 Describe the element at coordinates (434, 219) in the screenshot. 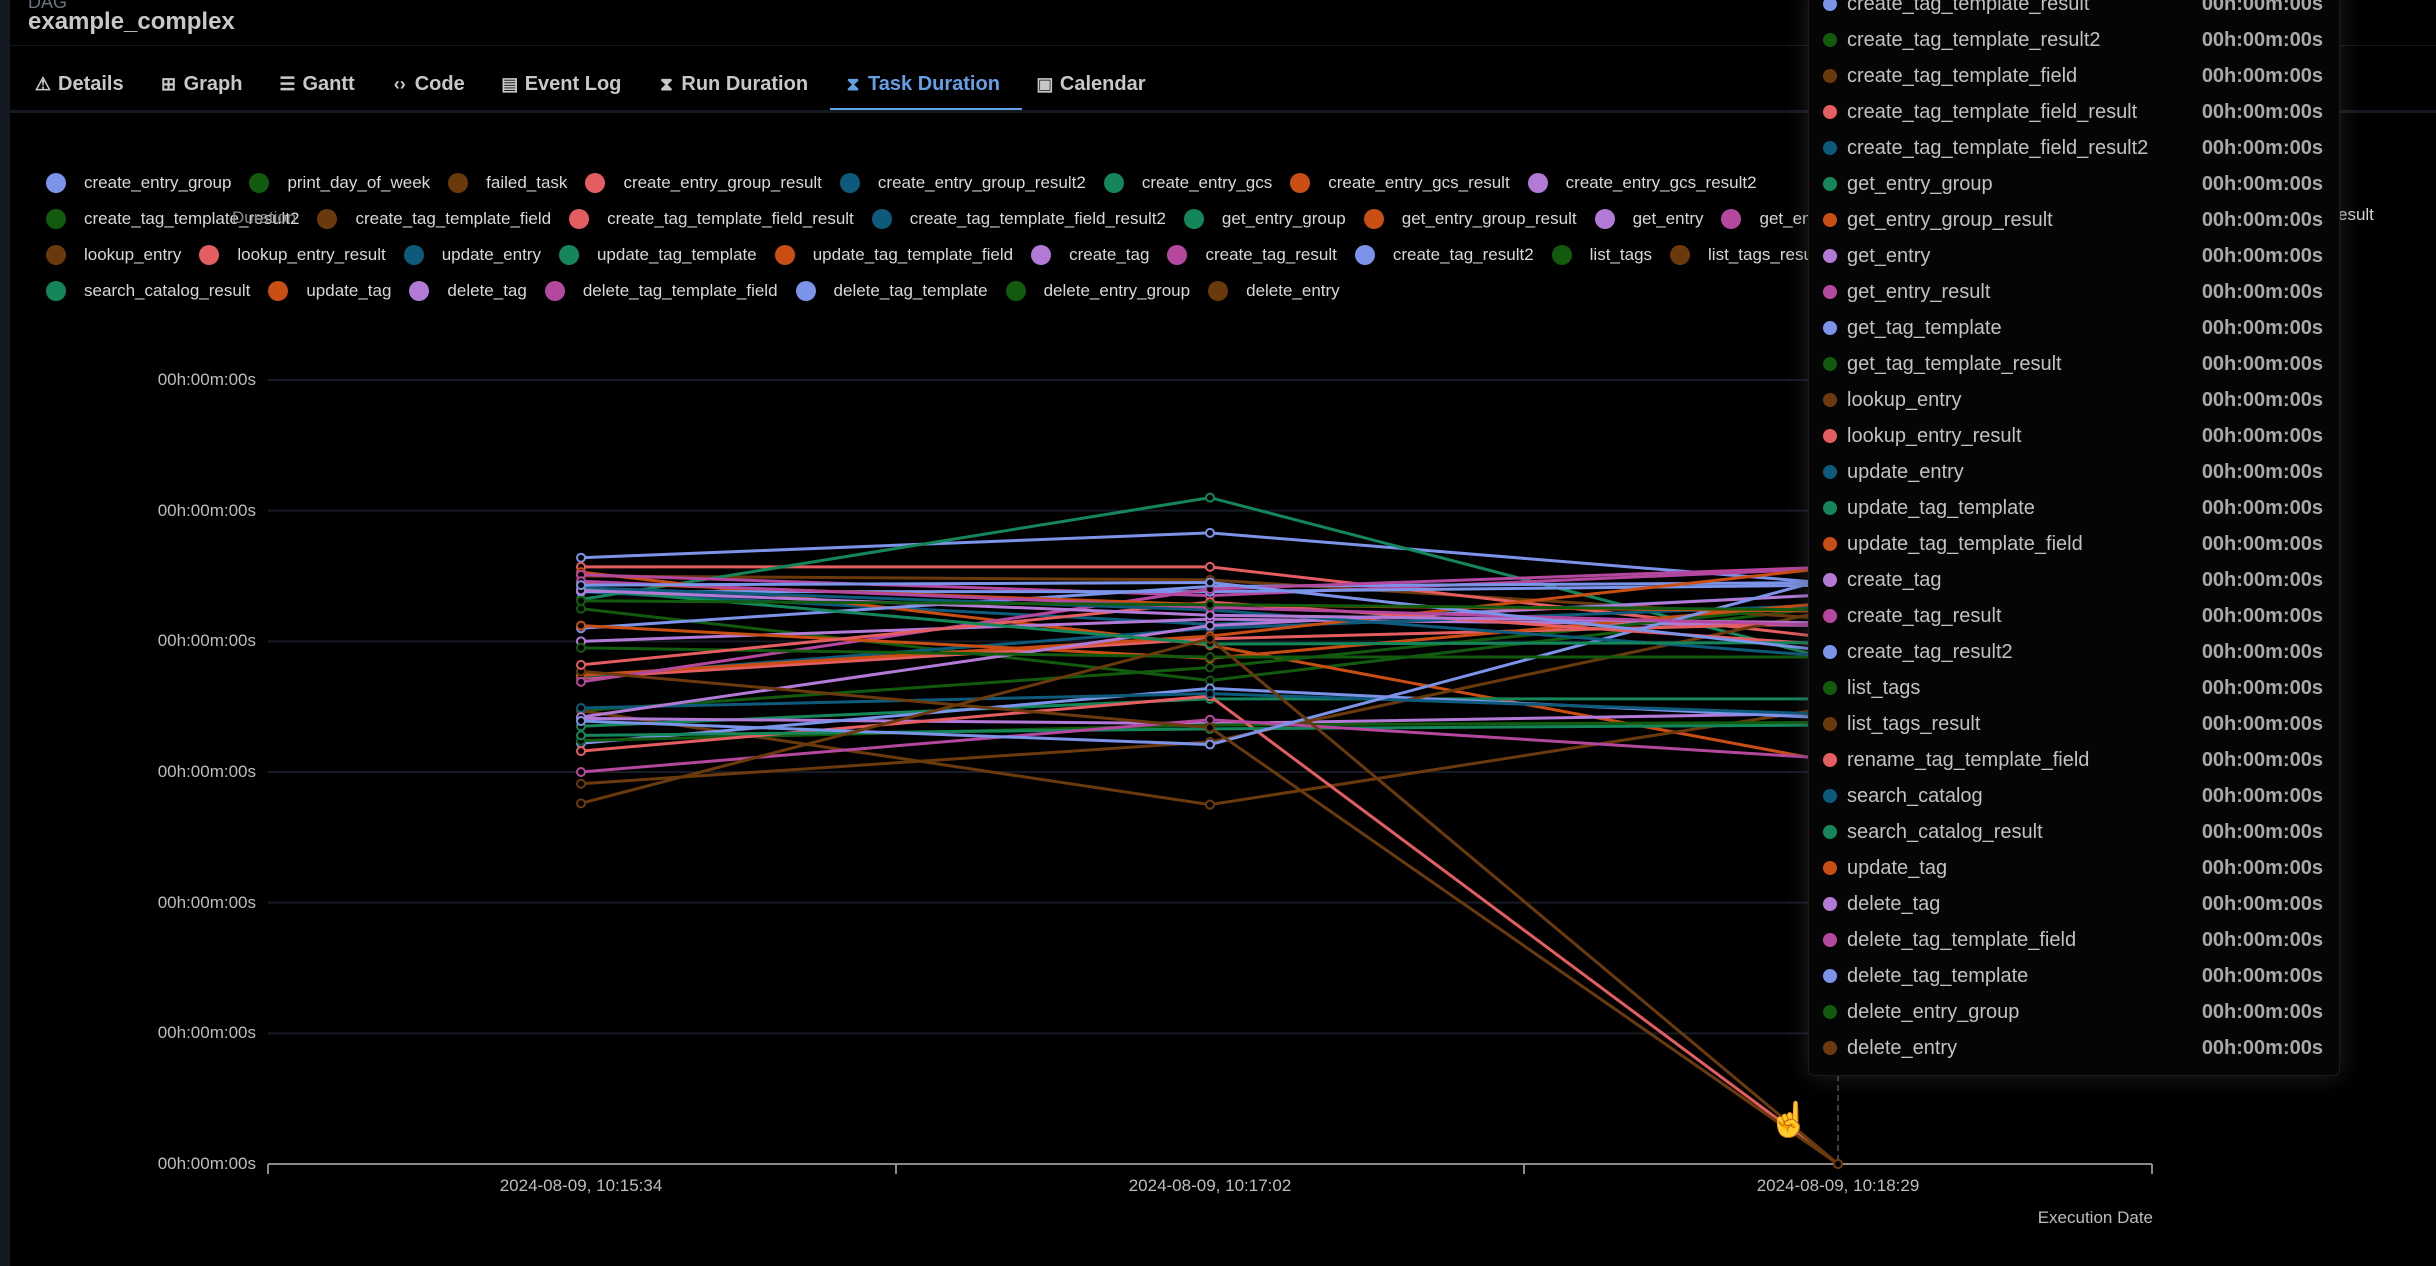

I see `legend-item: create_tag_template_field` at that location.